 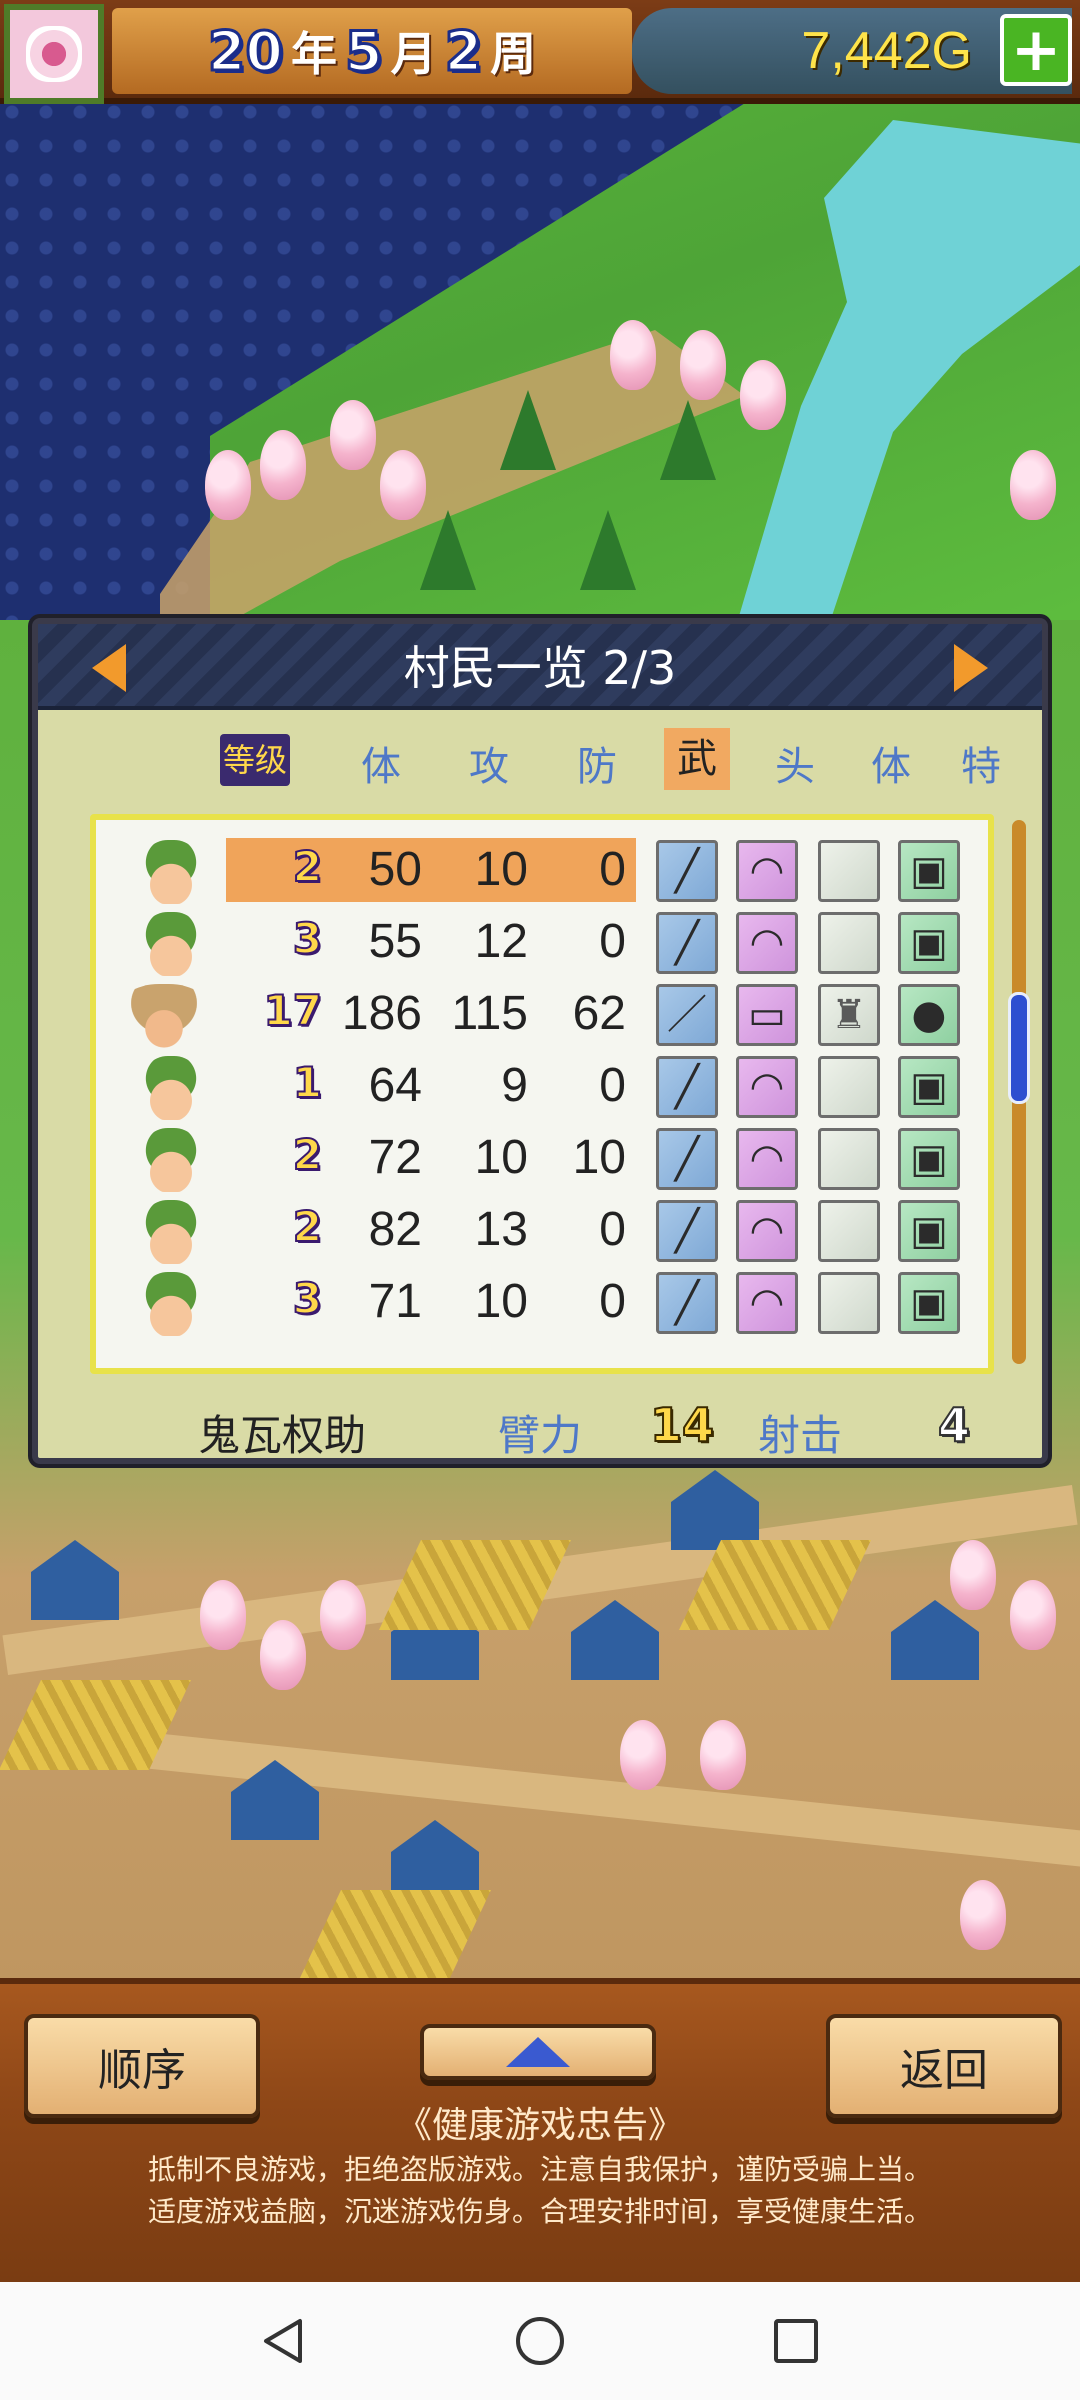 What do you see at coordinates (687, 1015) in the screenshot?
I see `weapon-slot: ／` at bounding box center [687, 1015].